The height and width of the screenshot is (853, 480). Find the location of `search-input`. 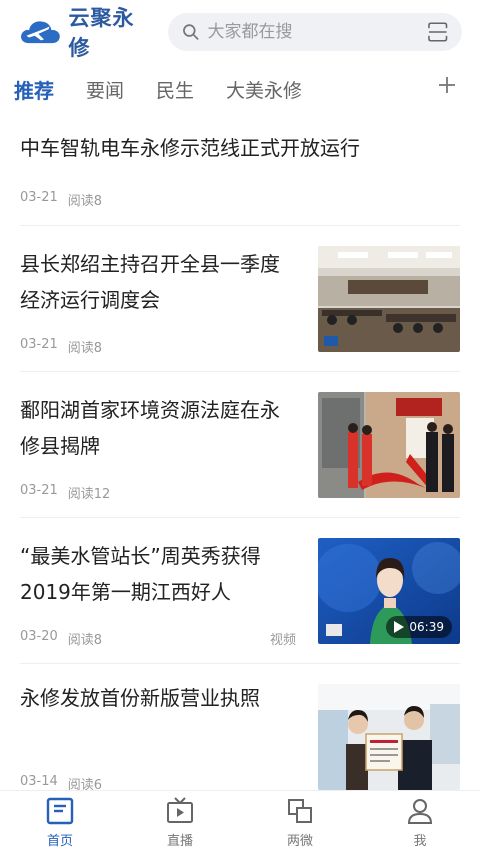

search-input is located at coordinates (317, 32).